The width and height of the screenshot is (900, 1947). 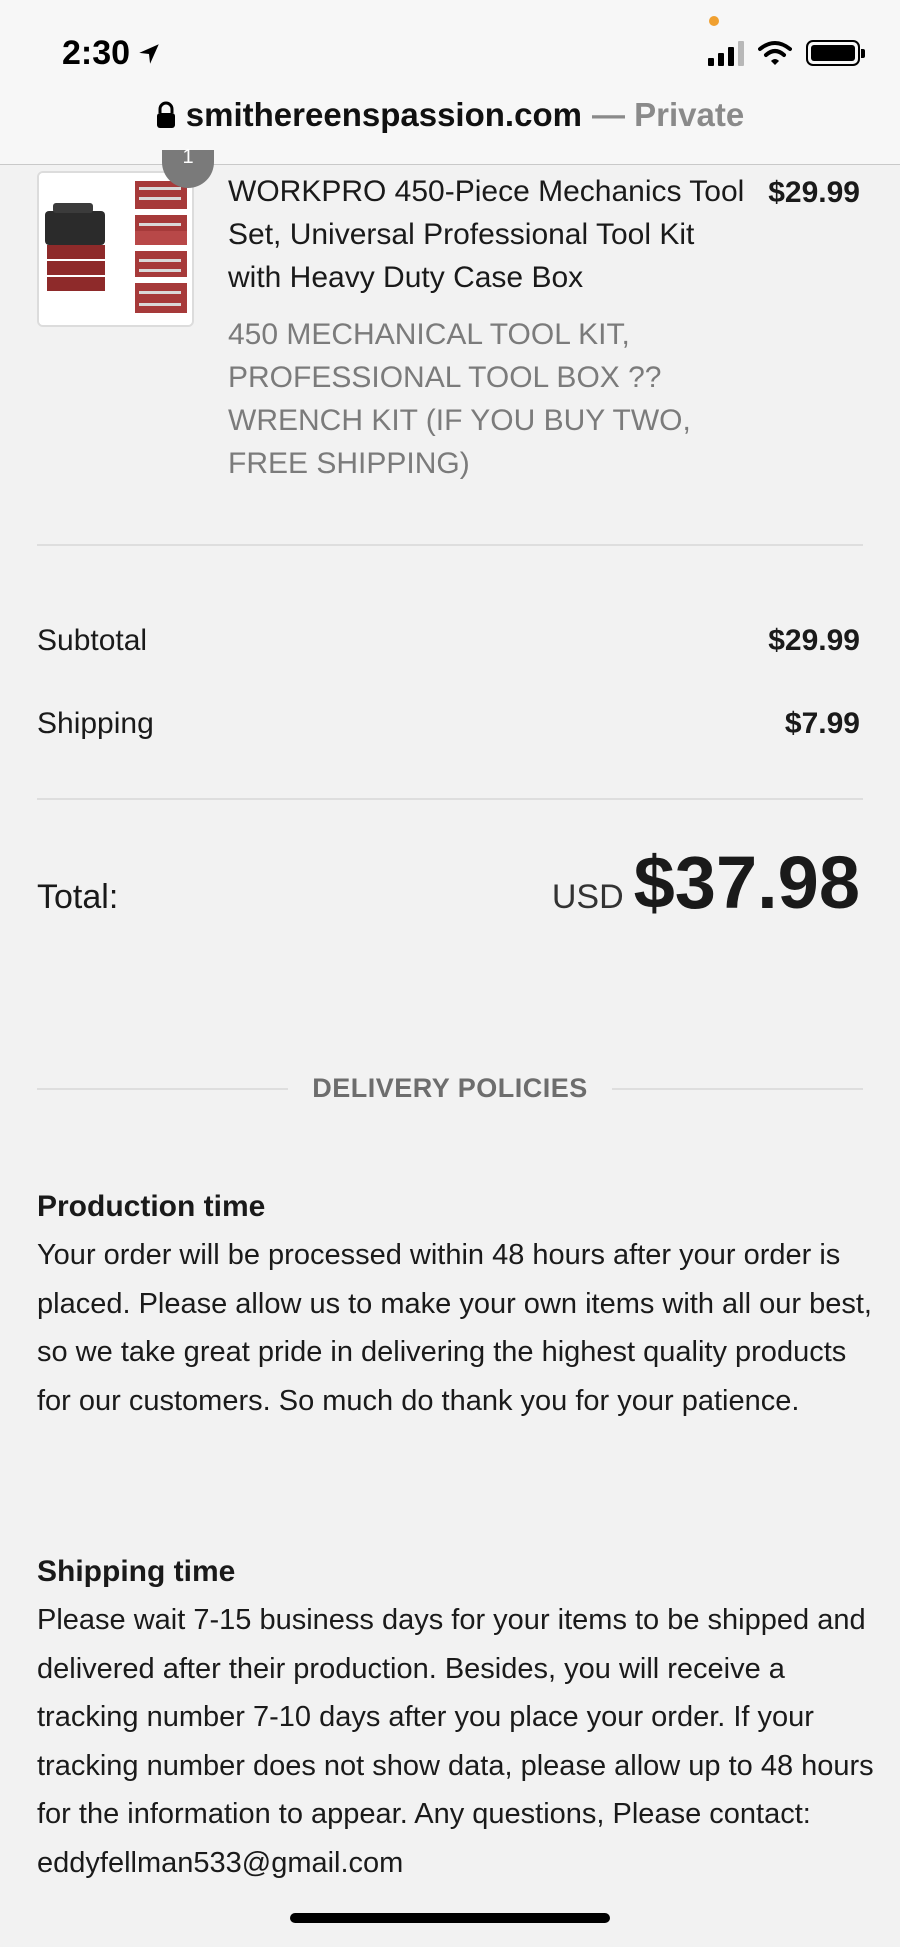 I want to click on total-amount-group: USD $37.98, so click(x=706, y=882).